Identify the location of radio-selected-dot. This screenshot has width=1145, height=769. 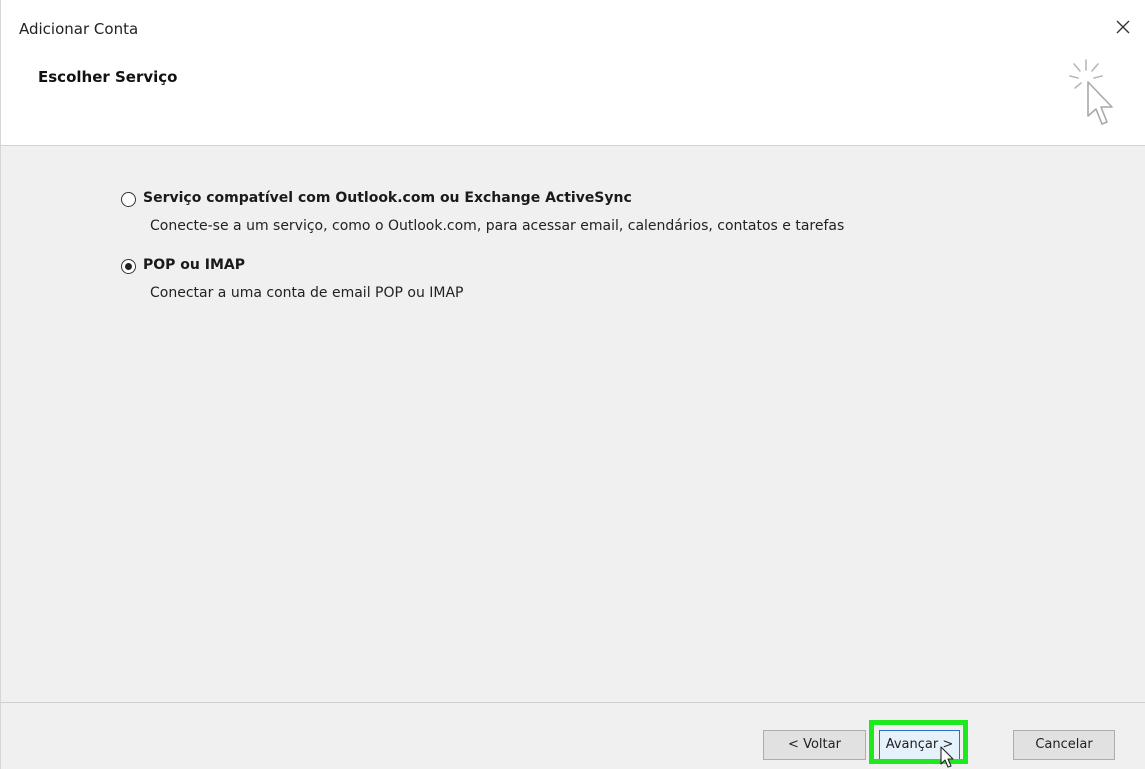
(128, 266).